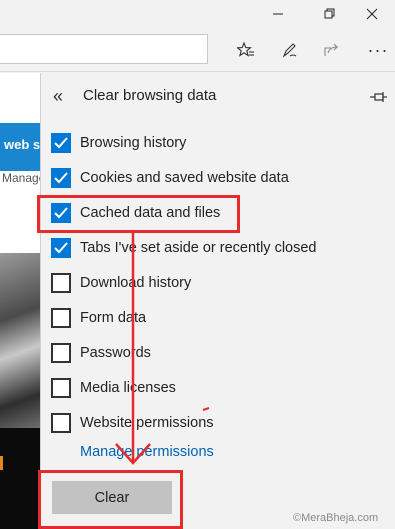  I want to click on checkbox-label: Passwords, so click(115, 353).